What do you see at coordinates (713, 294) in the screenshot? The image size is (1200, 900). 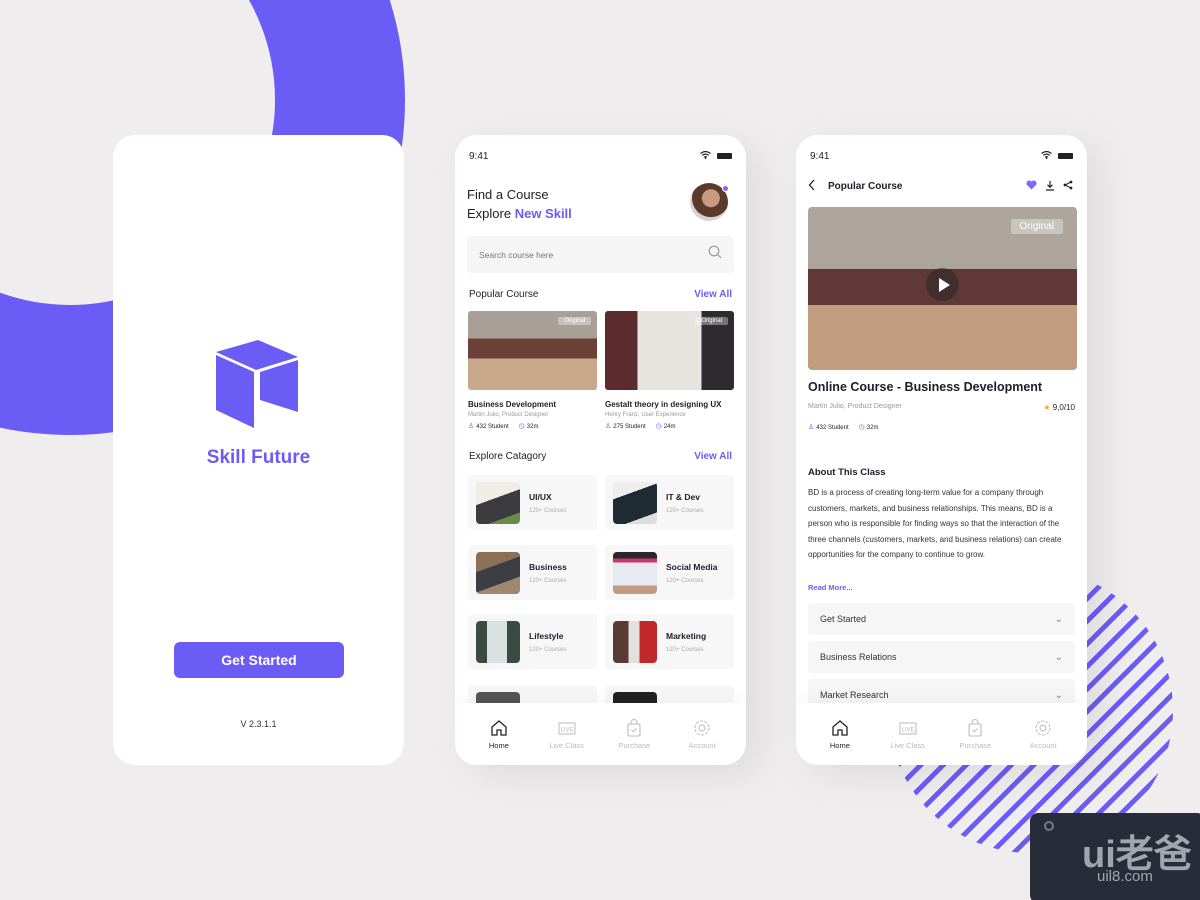 I see `popular-view-all-link: View All` at bounding box center [713, 294].